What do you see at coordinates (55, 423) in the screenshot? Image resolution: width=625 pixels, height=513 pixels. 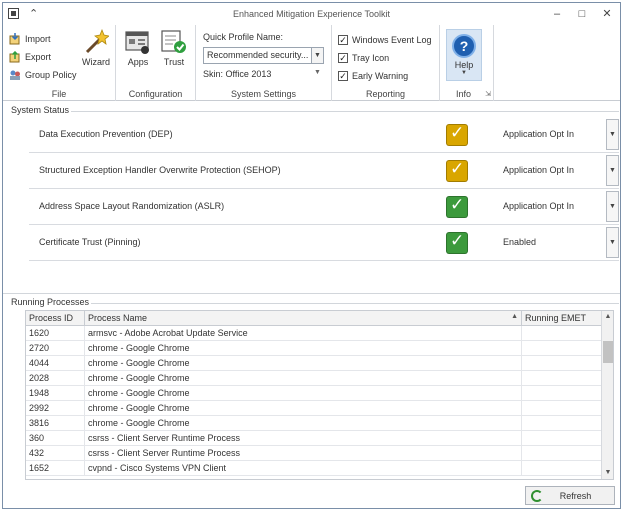 I see `process-id-cell: 3816` at bounding box center [55, 423].